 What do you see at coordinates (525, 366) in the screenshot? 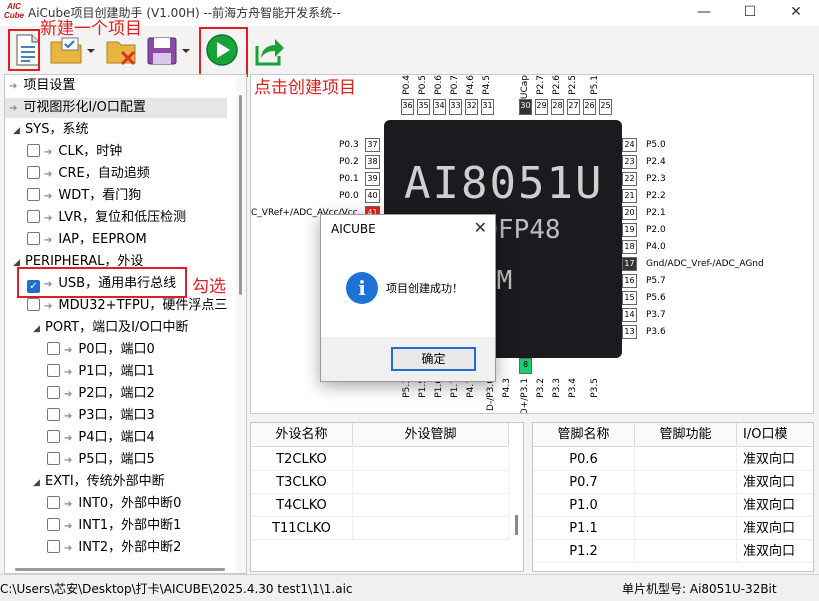
I see `pin-8: 8` at bounding box center [525, 366].